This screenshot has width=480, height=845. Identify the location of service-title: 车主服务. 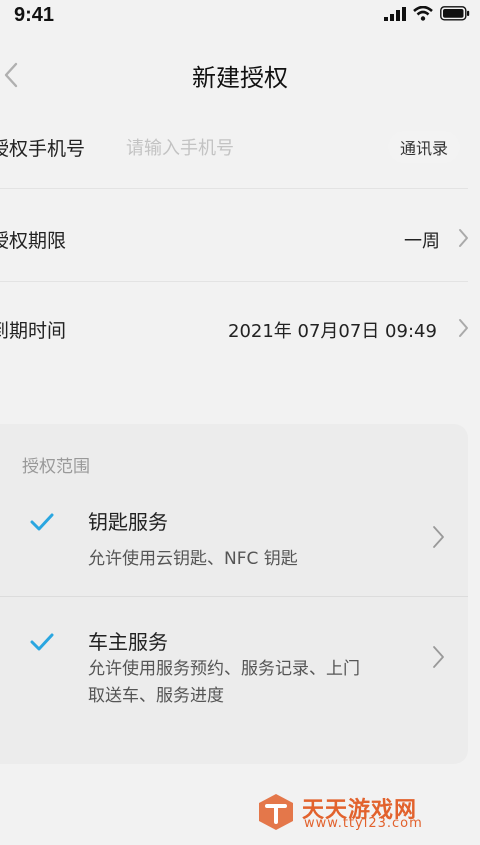
(128, 642).